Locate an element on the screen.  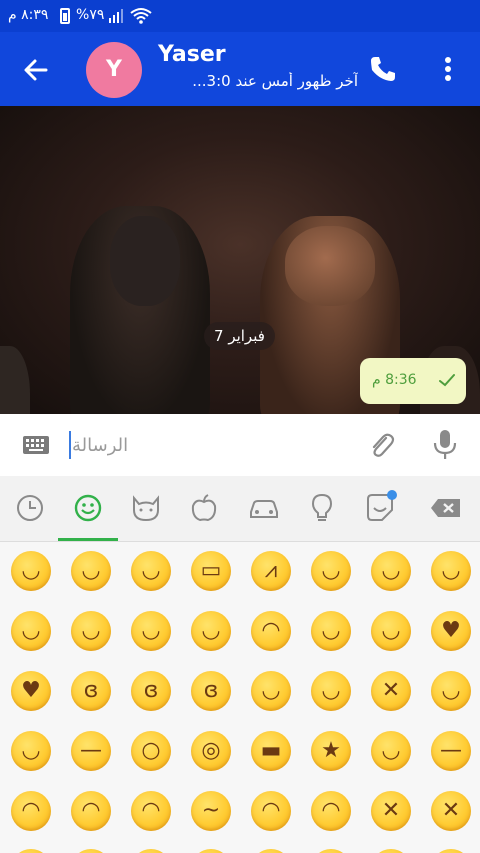
emoji-nerd: ◎ is located at coordinates (211, 751).